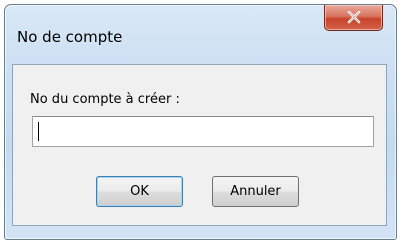 The height and width of the screenshot is (247, 403). I want to click on text-caret, so click(38, 131).